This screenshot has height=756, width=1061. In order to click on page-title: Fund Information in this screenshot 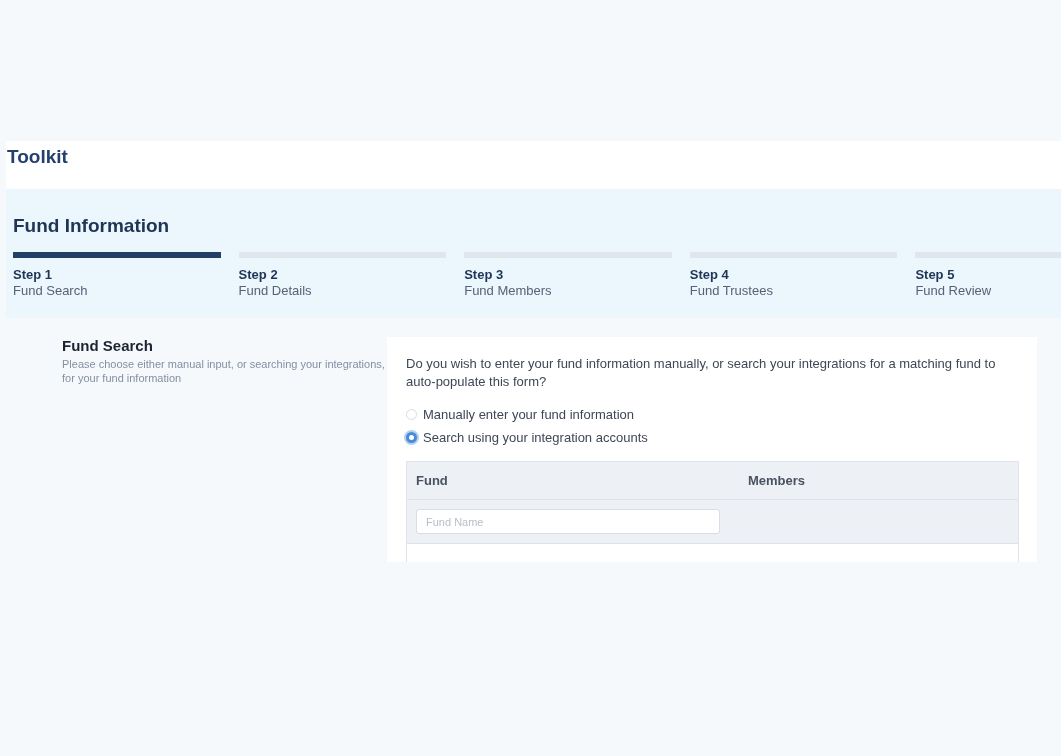, I will do `click(92, 226)`.